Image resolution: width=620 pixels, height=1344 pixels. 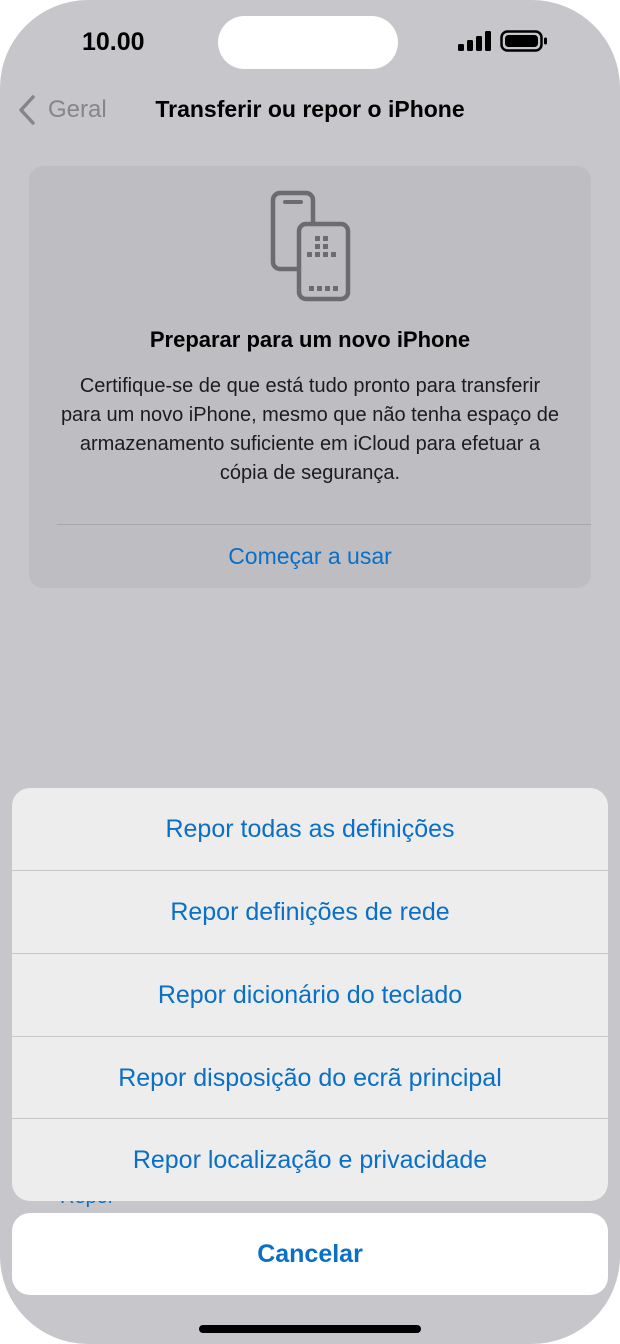 What do you see at coordinates (310, 1329) in the screenshot?
I see `home-indicator` at bounding box center [310, 1329].